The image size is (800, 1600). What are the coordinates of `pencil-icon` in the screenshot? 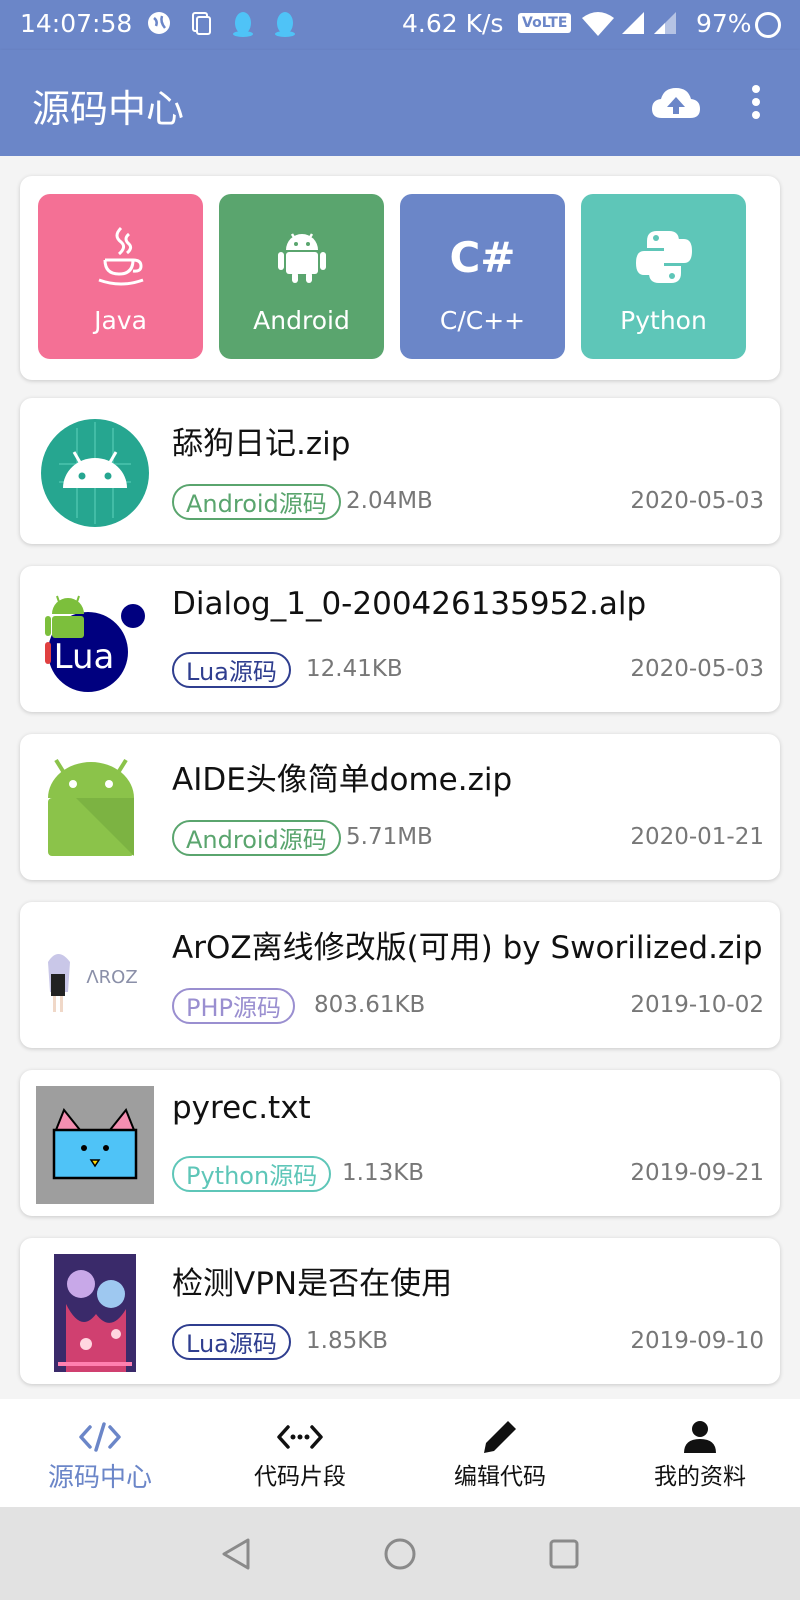 It's located at (500, 1437).